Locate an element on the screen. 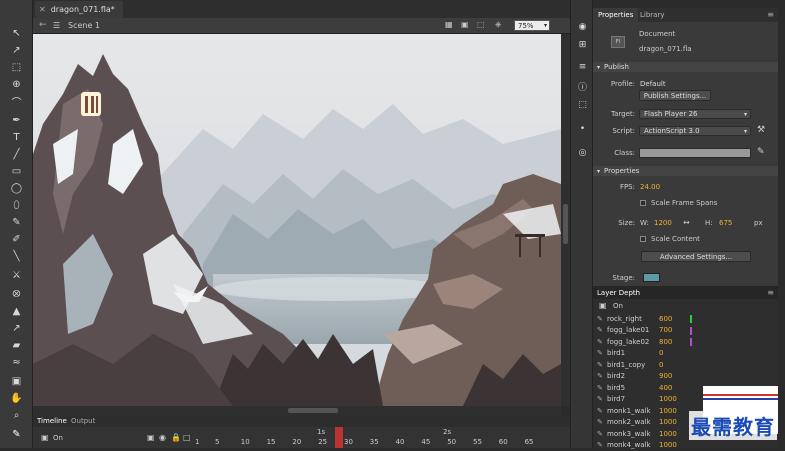 This screenshot has height=451, width=785. fps-value: 24.00 is located at coordinates (650, 187).